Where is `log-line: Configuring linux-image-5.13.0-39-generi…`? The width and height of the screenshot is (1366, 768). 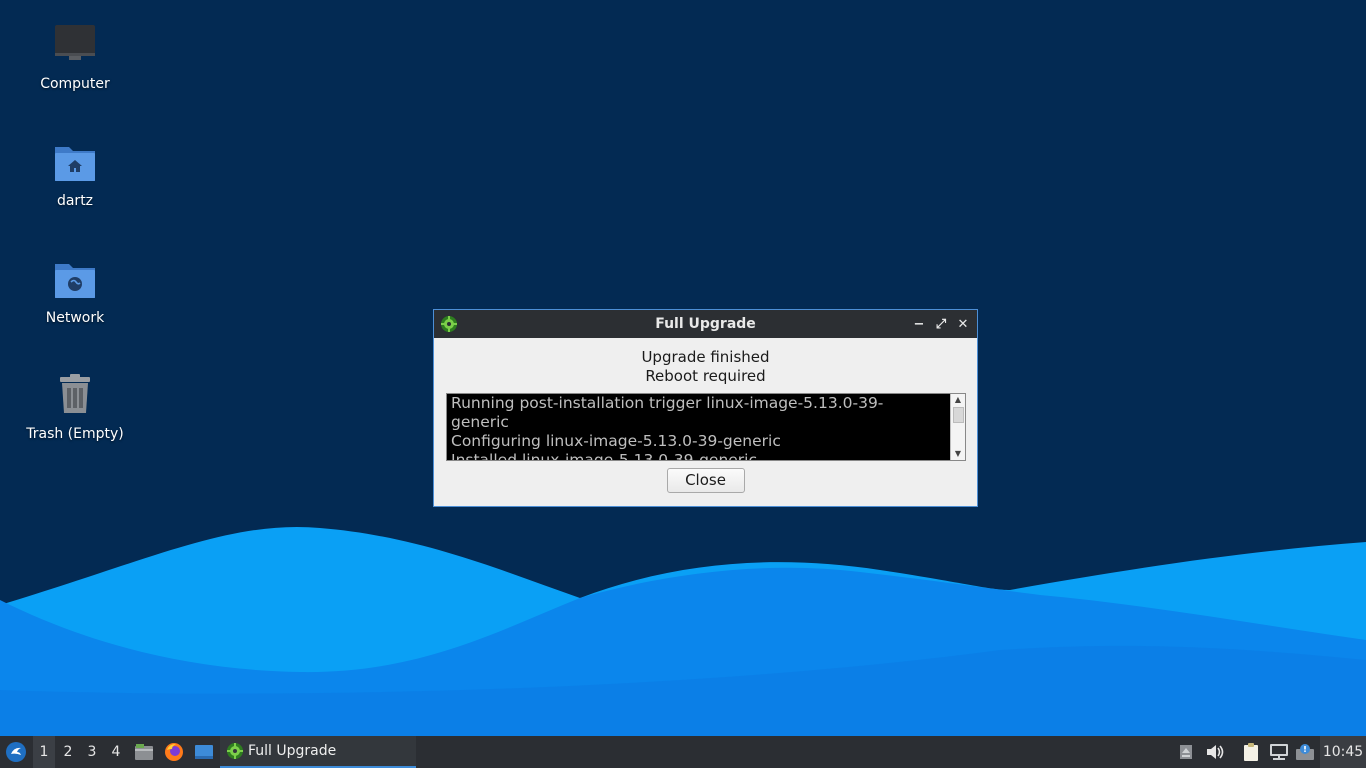
log-line: Configuring linux-image-5.13.0-39-generi… is located at coordinates (616, 441).